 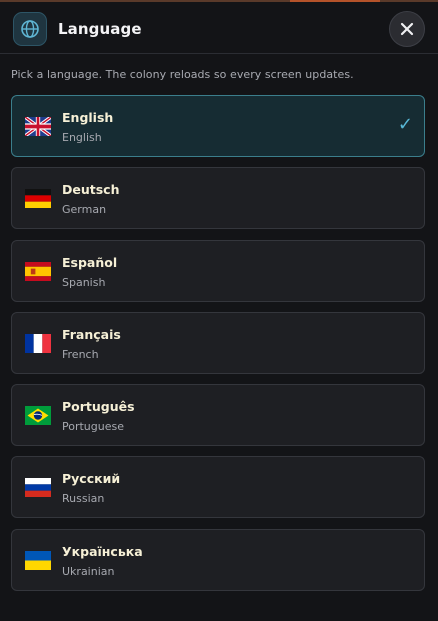 I want to click on language-option-ukrainian: Українська Ukrainian, so click(x=218, y=559).